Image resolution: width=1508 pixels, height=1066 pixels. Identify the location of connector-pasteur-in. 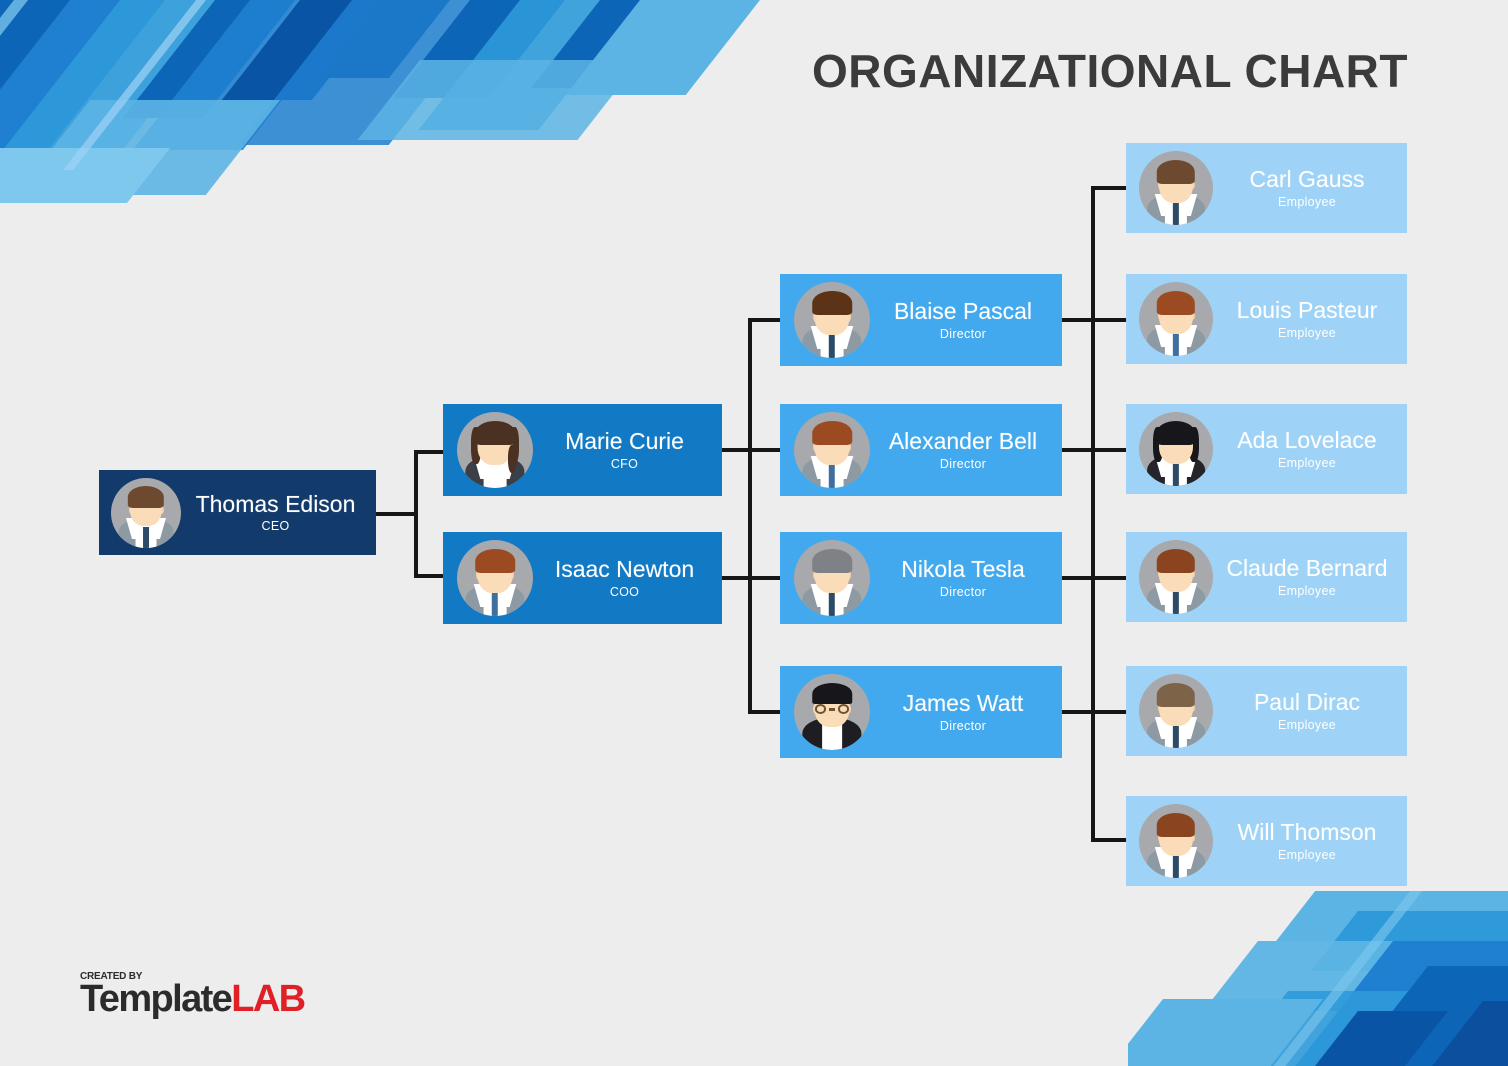
(1109, 320).